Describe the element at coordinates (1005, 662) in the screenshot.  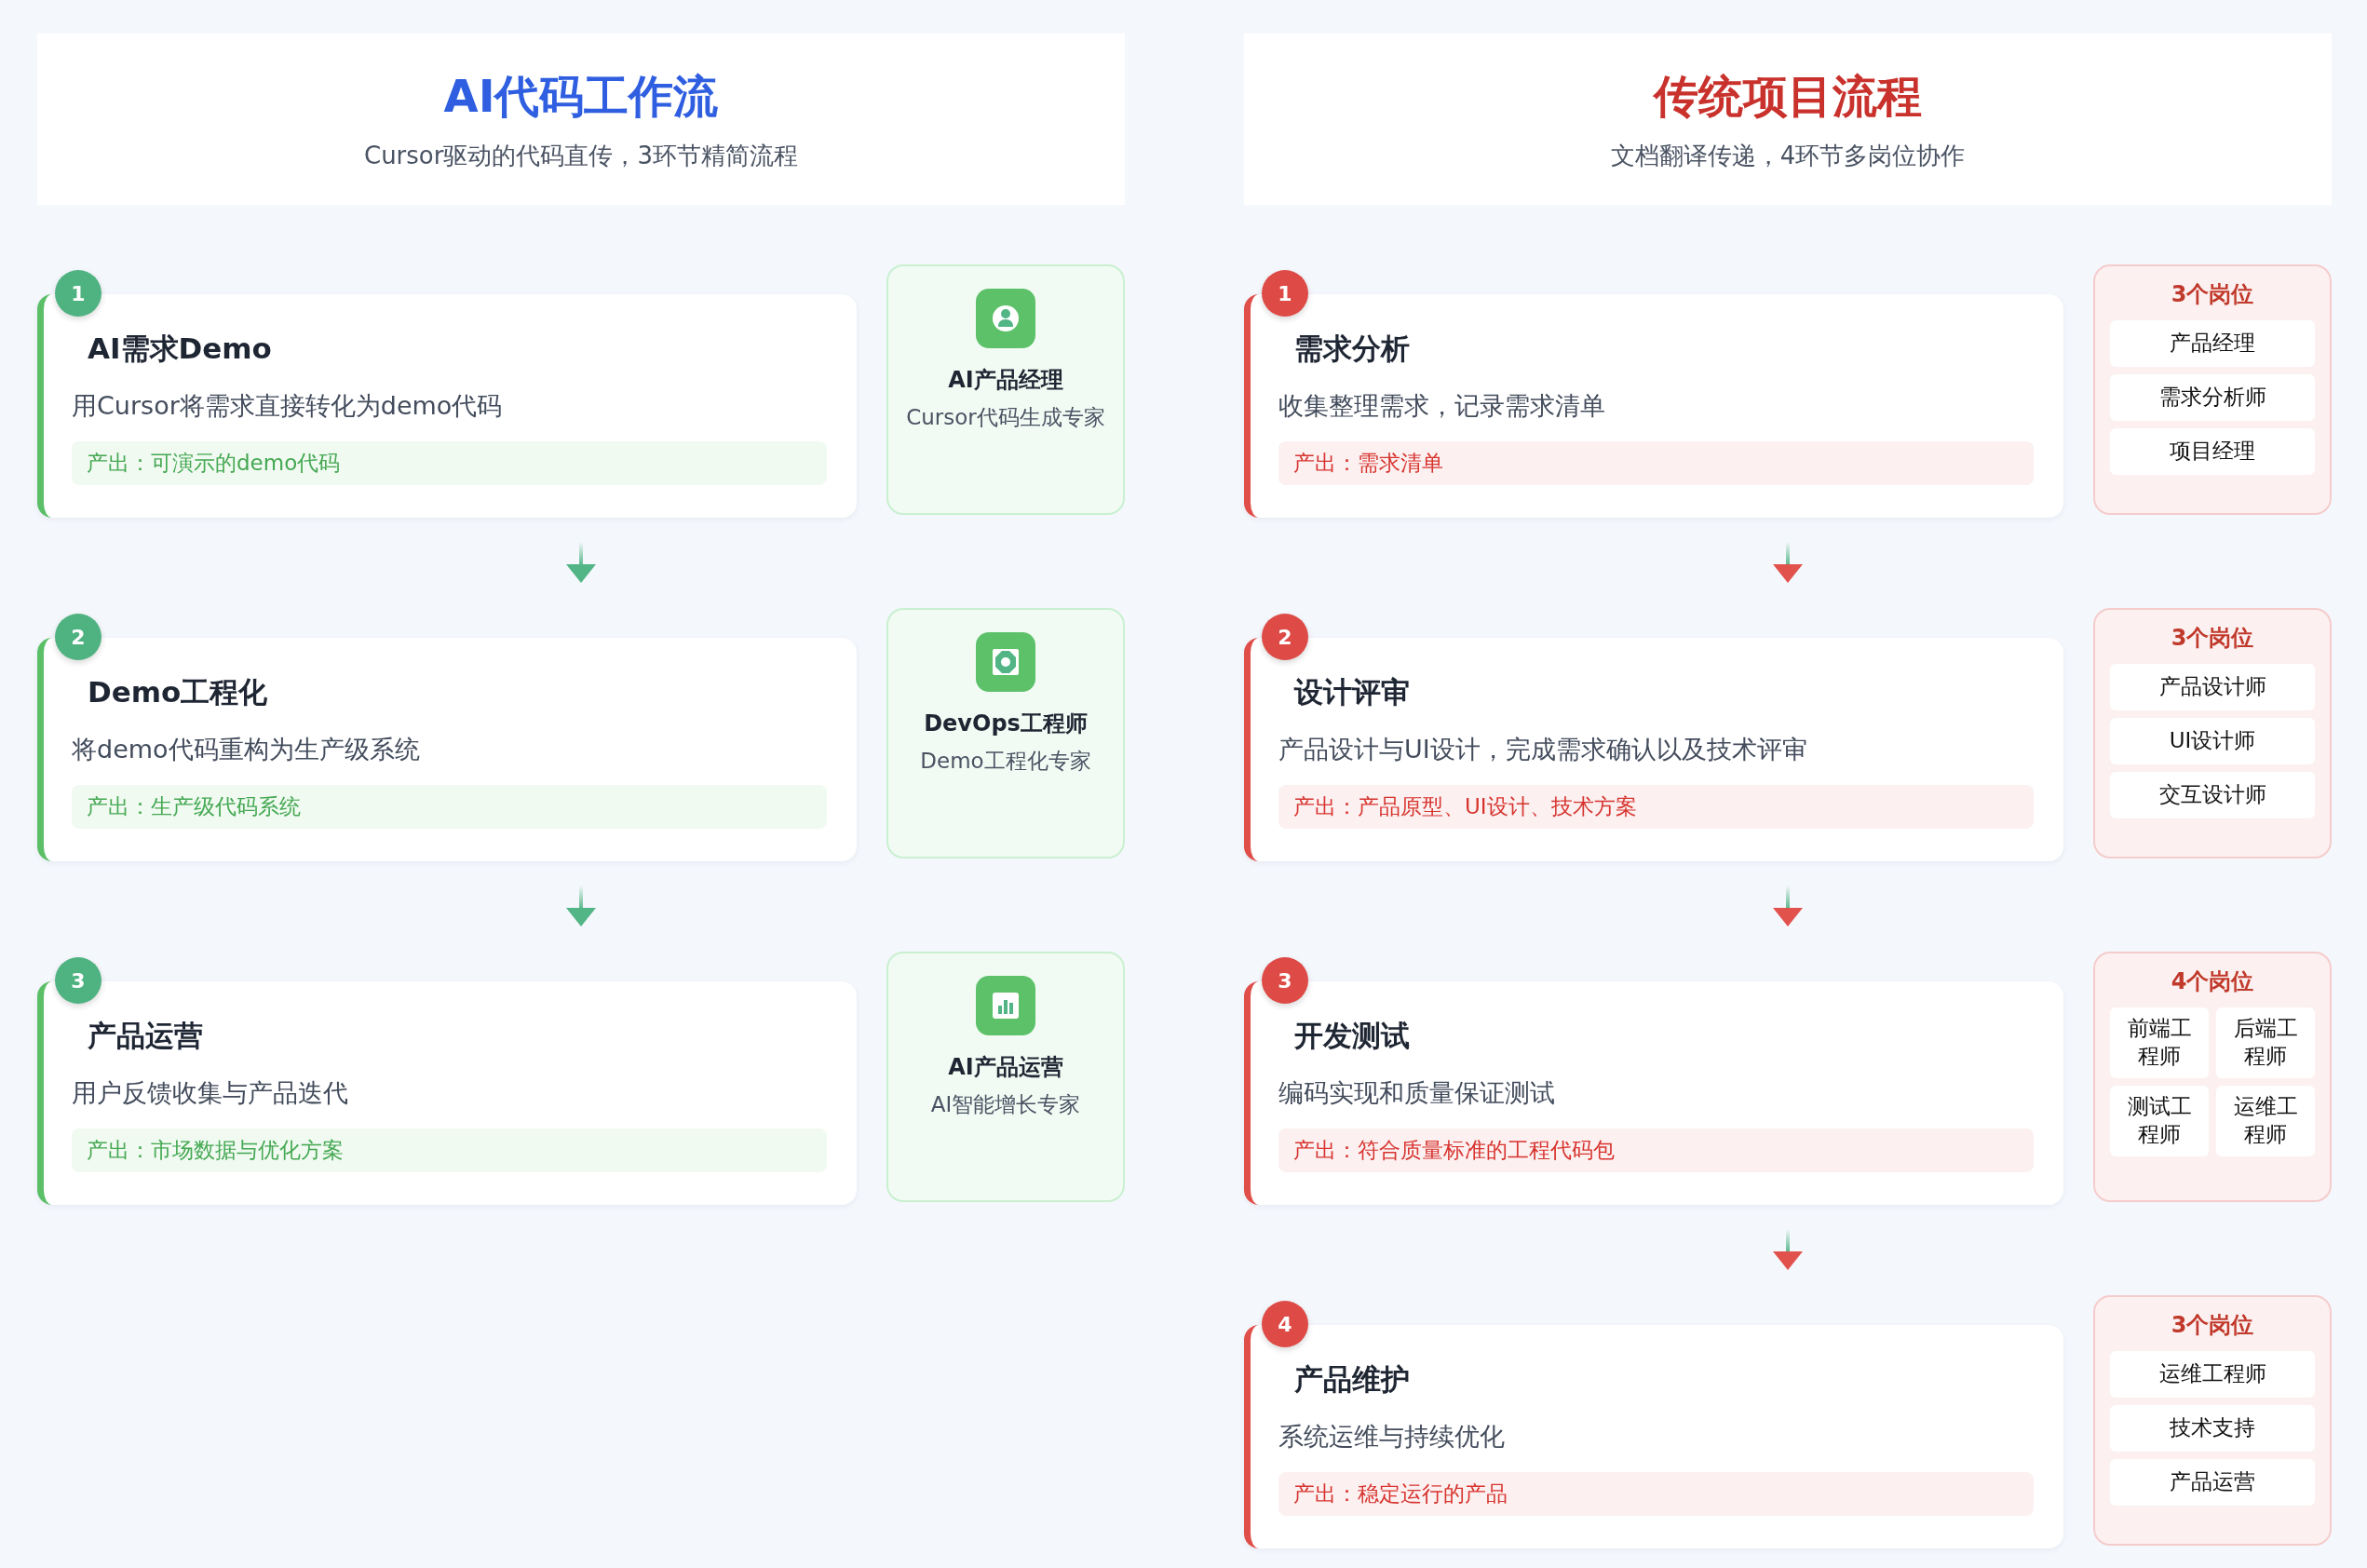
I see `gear-icon` at that location.